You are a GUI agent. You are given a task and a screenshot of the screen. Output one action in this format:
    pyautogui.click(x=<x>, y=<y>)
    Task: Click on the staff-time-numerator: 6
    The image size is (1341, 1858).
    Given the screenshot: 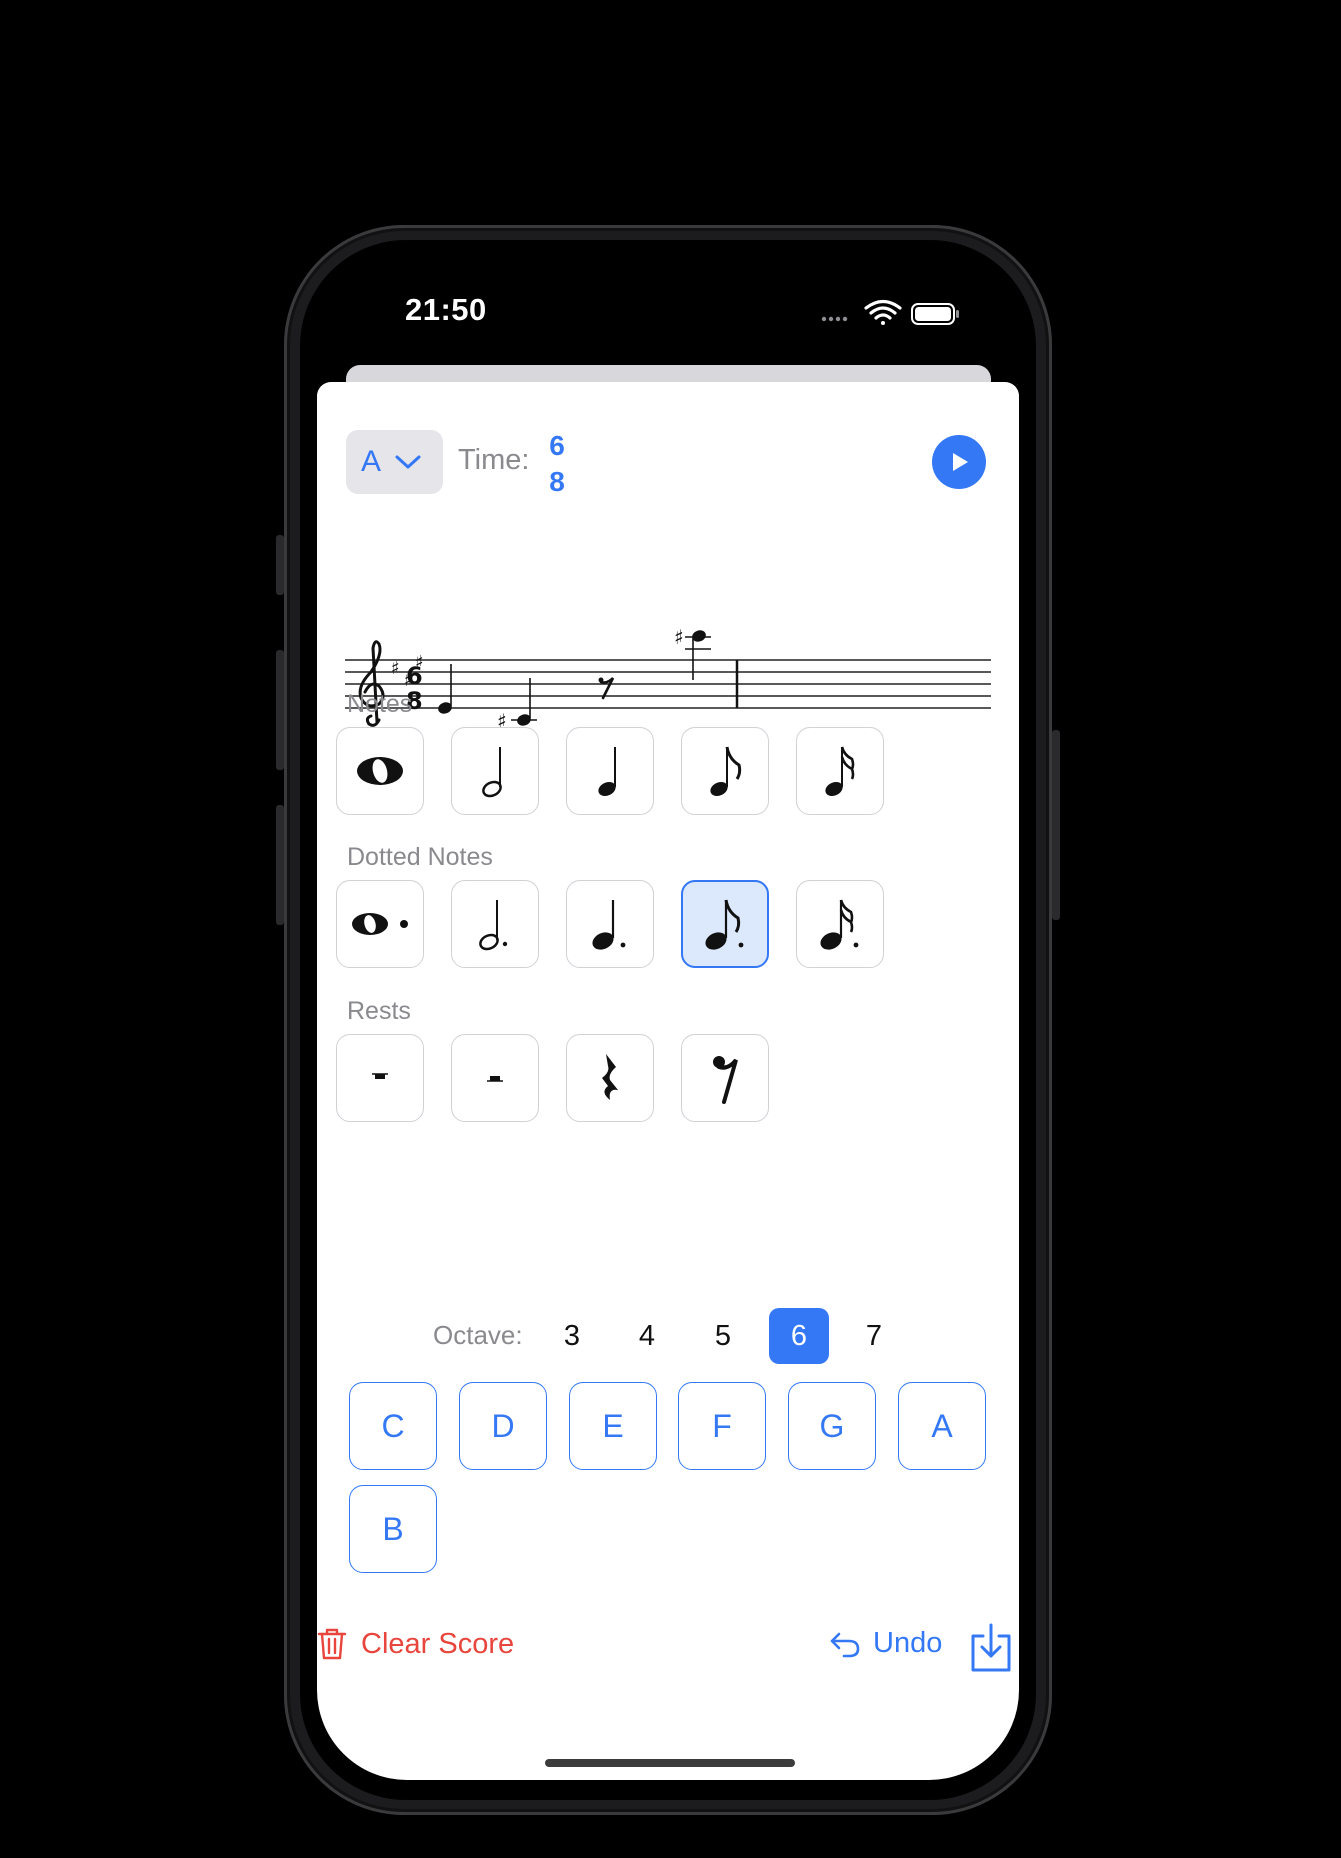 What is the action you would take?
    pyautogui.click(x=414, y=676)
    